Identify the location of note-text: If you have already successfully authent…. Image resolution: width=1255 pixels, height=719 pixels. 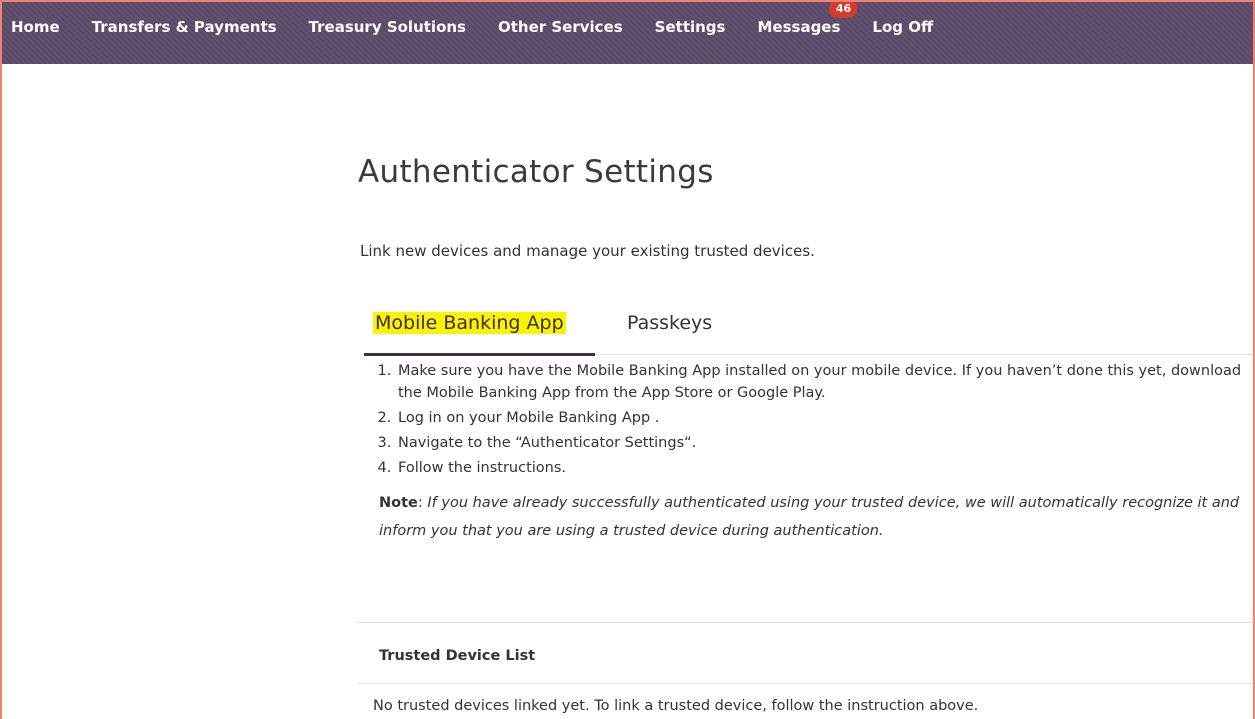
(809, 517).